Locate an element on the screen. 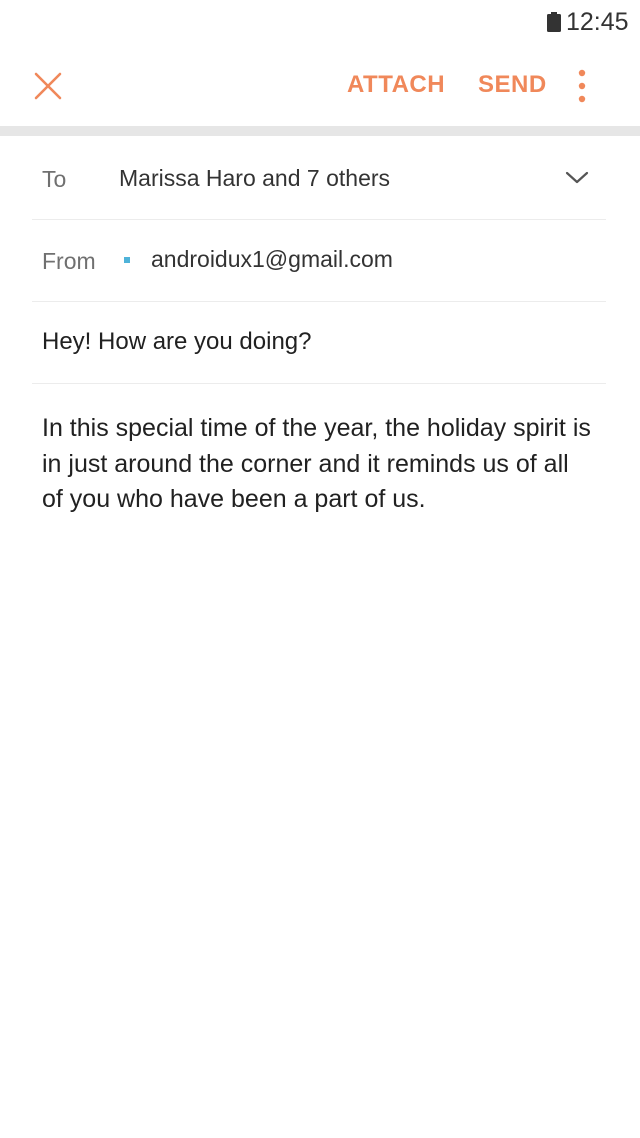 Image resolution: width=640 pixels, height=1138 pixels. send-button: SEND is located at coordinates (512, 85).